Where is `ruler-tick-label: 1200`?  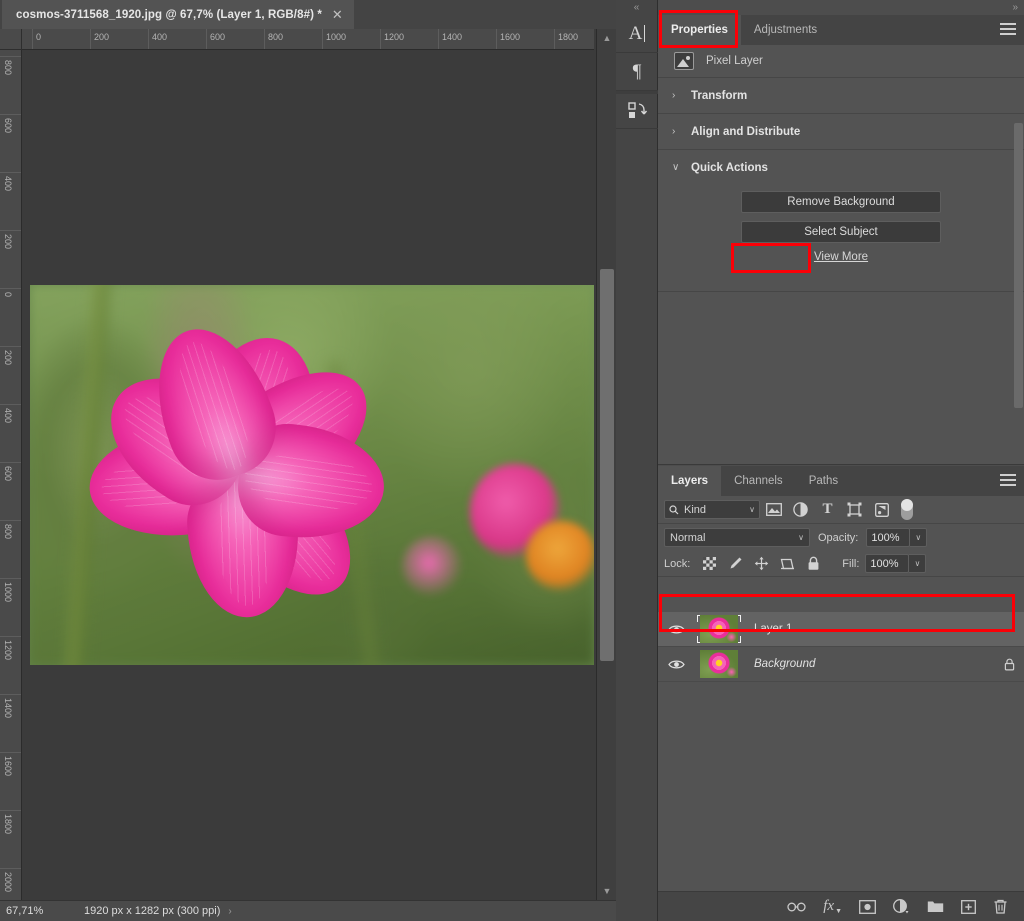
ruler-tick-label: 1200 is located at coordinates (394, 37).